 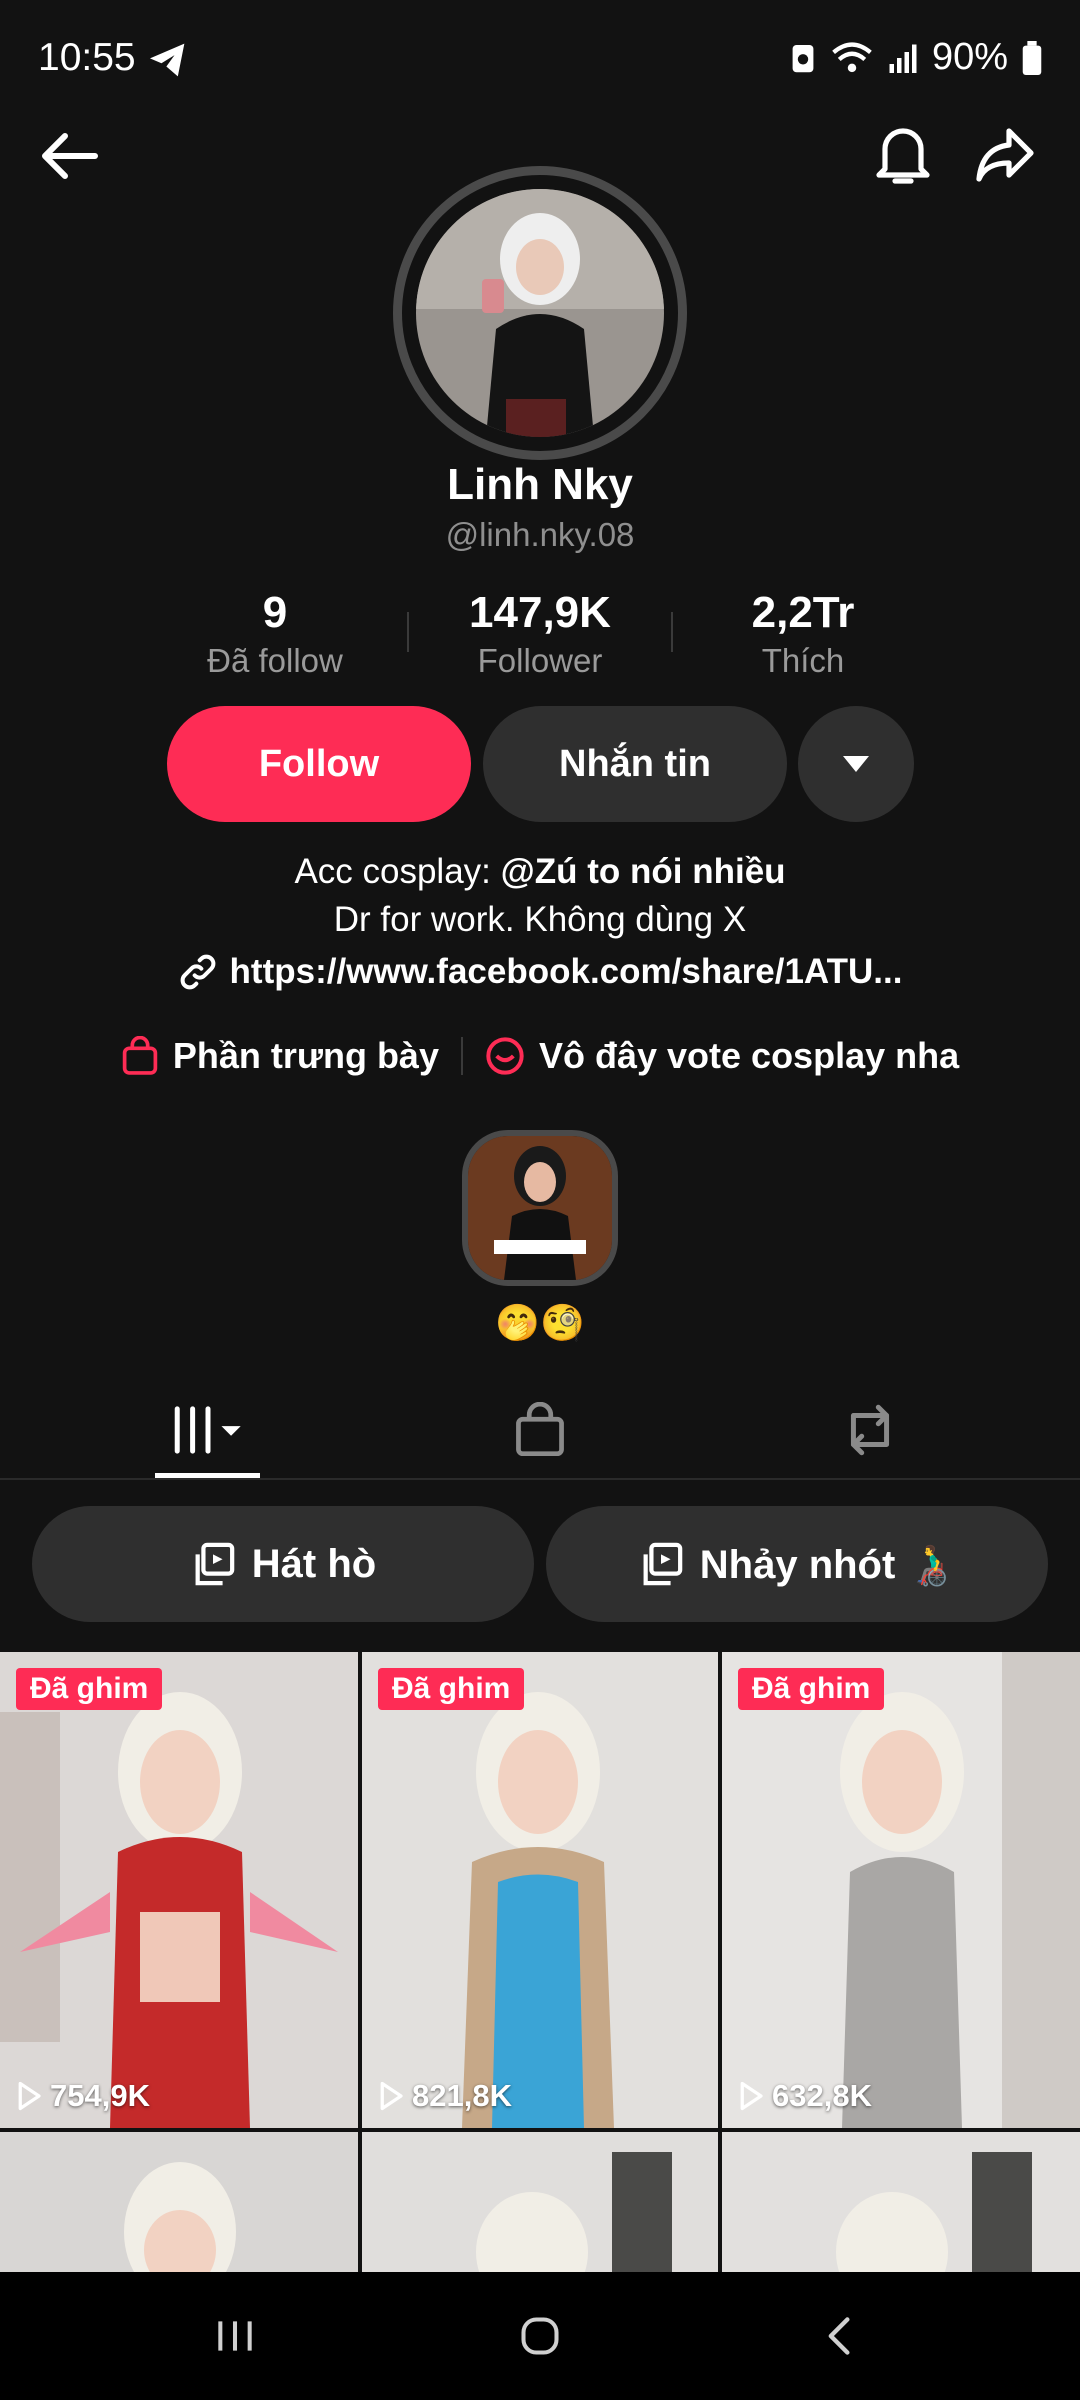 I want to click on stat-followers-label: Follower, so click(x=540, y=660).